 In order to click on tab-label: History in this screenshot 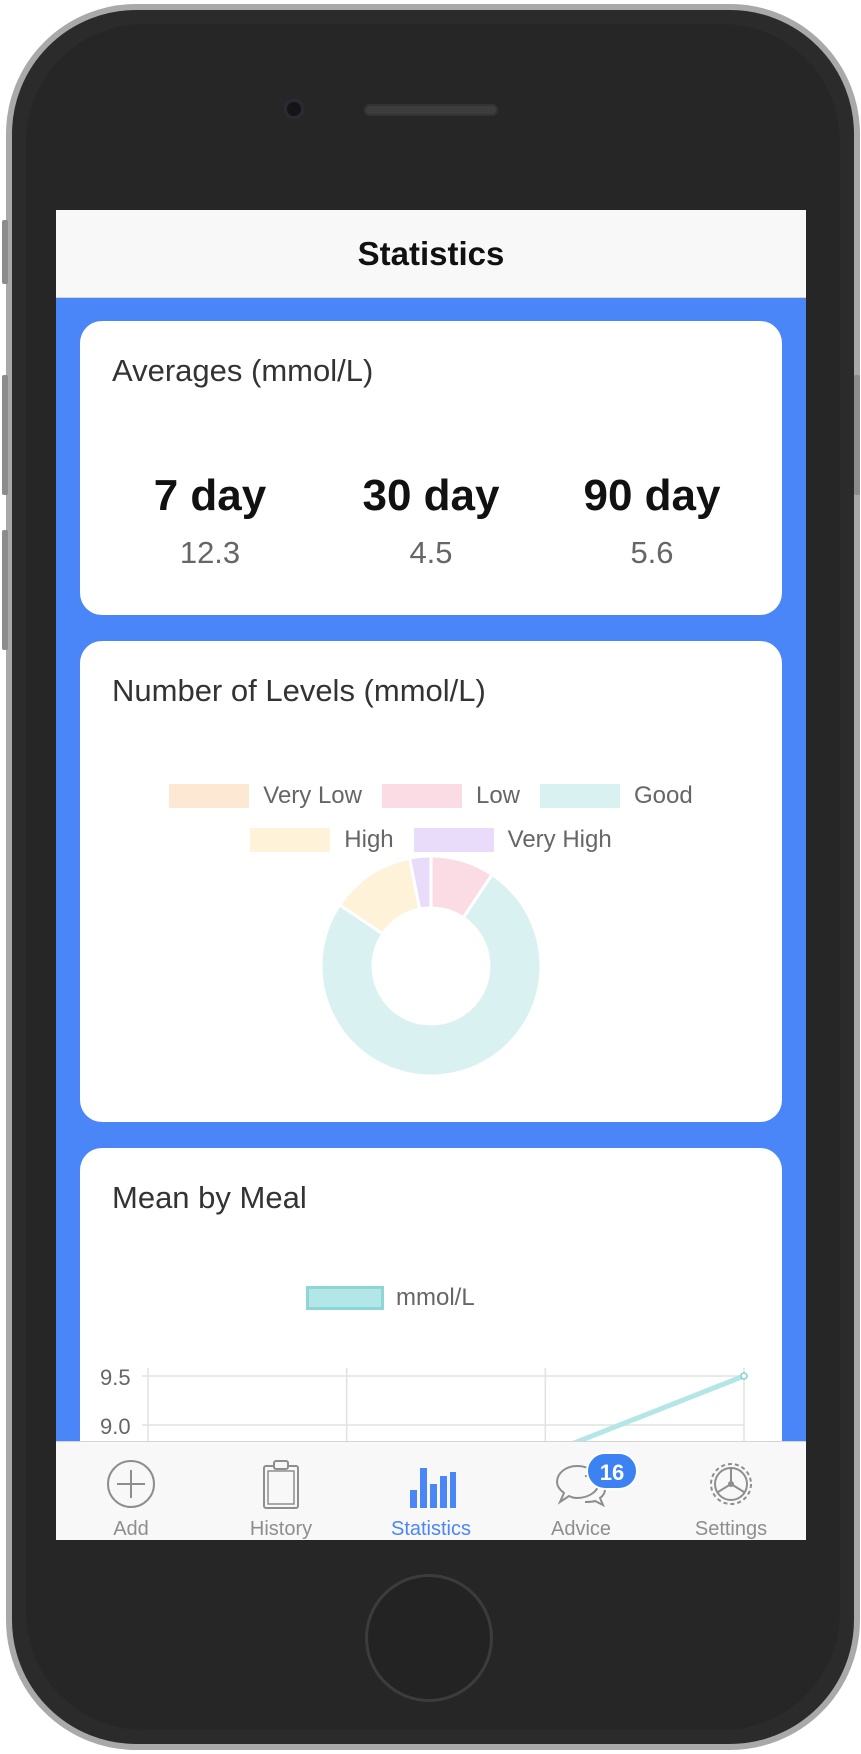, I will do `click(281, 1529)`.